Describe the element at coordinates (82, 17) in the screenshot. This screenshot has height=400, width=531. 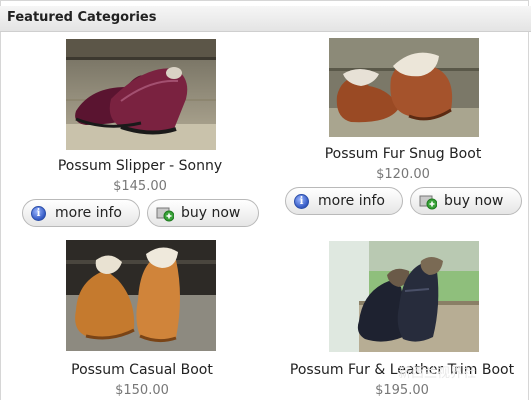
I see `panel-title: Featured Categories` at that location.